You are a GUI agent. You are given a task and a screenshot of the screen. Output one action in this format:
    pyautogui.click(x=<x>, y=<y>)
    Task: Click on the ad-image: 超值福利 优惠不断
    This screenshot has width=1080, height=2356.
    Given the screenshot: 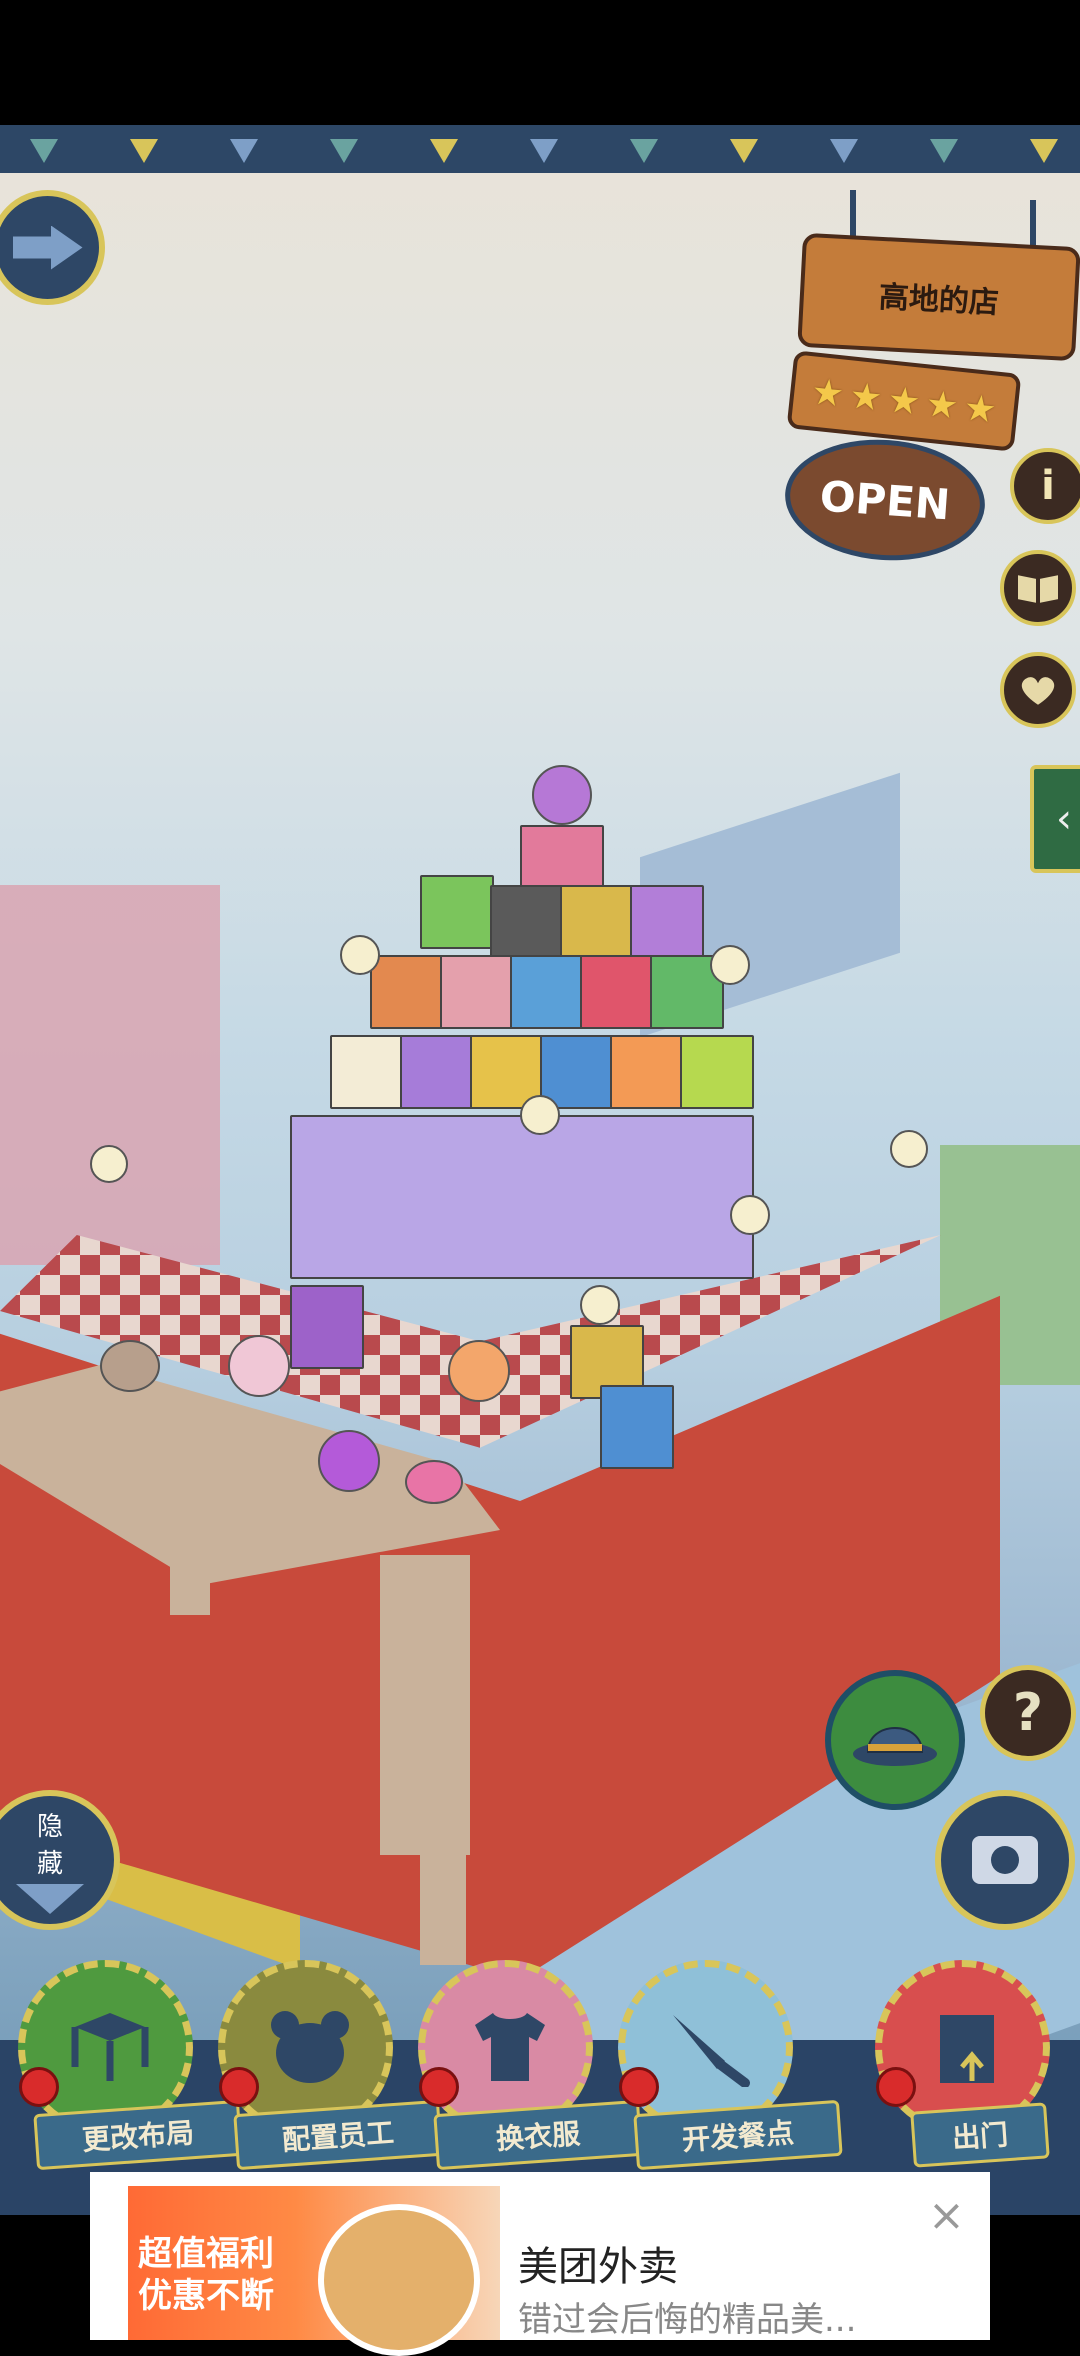 What is the action you would take?
    pyautogui.click(x=314, y=2271)
    